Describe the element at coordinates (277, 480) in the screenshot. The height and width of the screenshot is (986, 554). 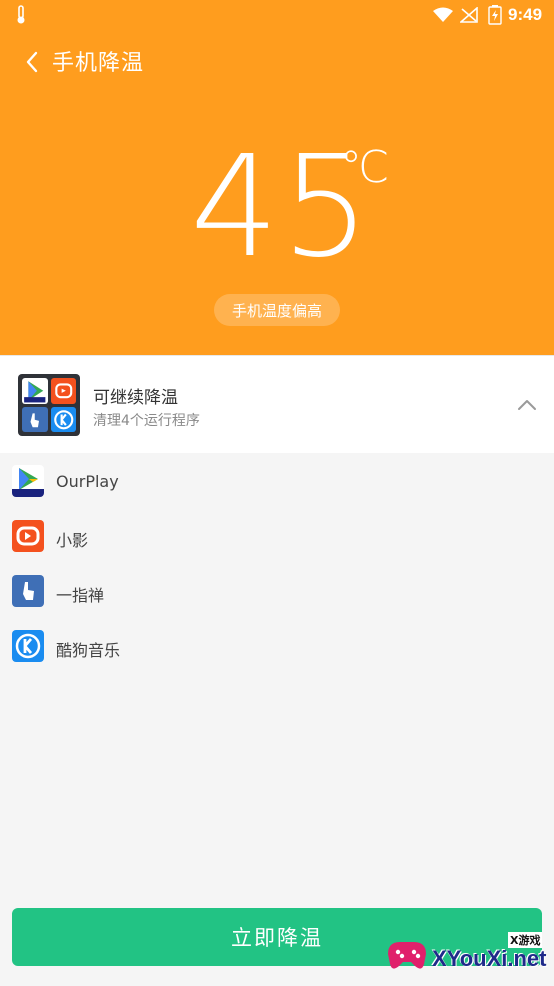
I see `list-item: OurPlay` at that location.